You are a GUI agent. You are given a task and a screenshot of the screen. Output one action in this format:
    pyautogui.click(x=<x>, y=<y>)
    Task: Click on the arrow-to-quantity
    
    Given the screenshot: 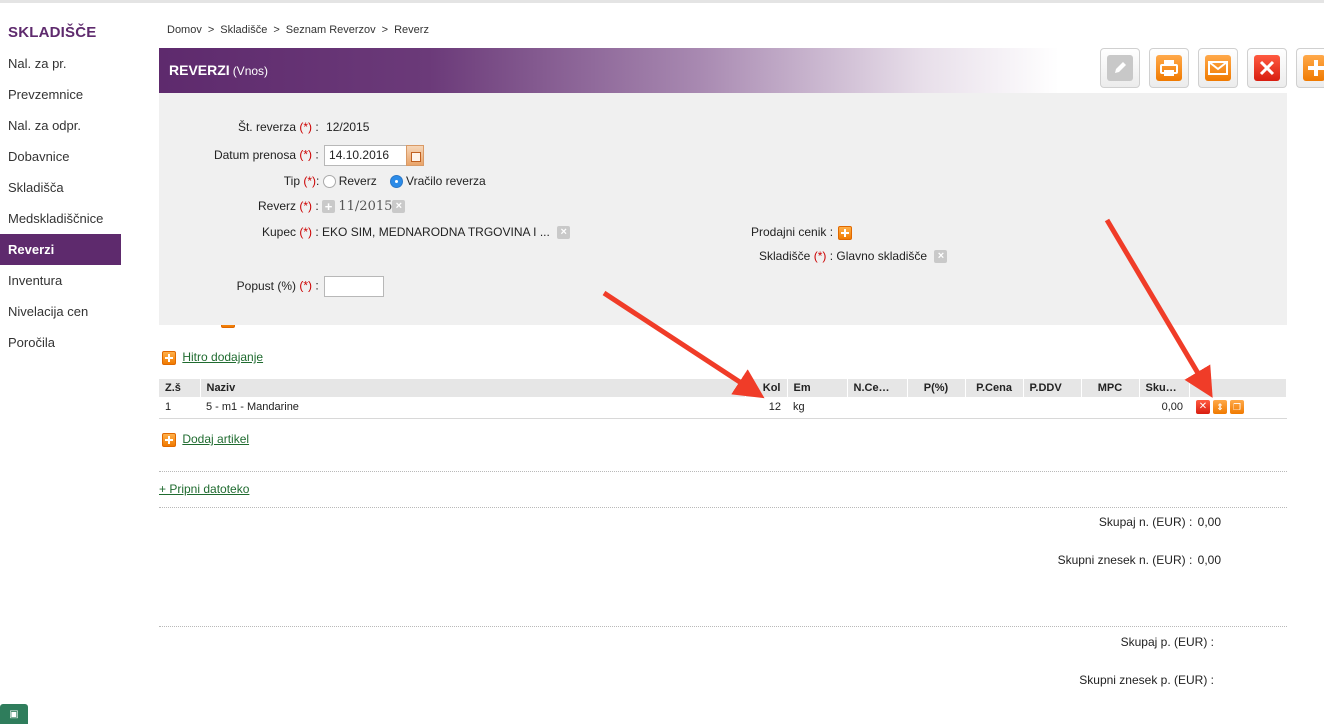 What is the action you would take?
    pyautogui.click(x=683, y=344)
    